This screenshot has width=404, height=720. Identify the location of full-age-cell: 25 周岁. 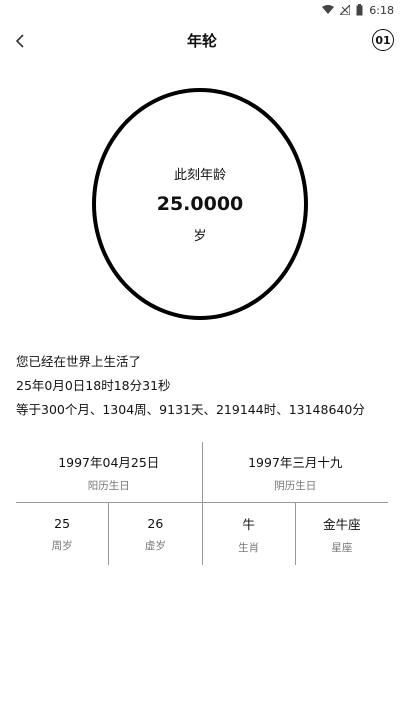
(62, 534).